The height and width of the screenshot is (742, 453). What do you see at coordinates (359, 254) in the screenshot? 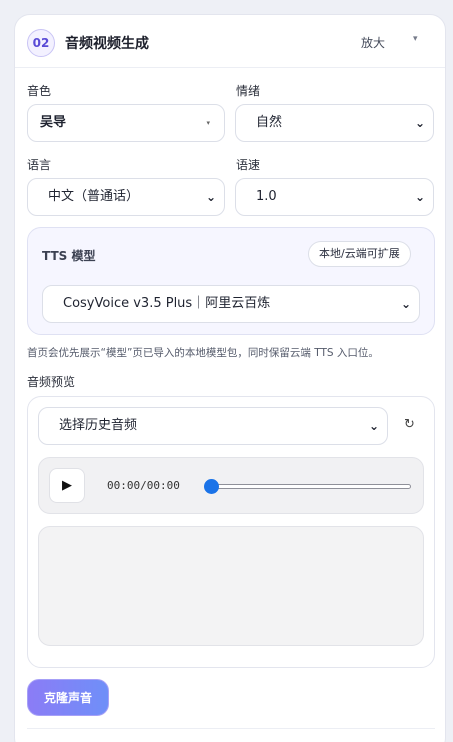
I see `extensible-badge: 本地/云端可扩展` at bounding box center [359, 254].